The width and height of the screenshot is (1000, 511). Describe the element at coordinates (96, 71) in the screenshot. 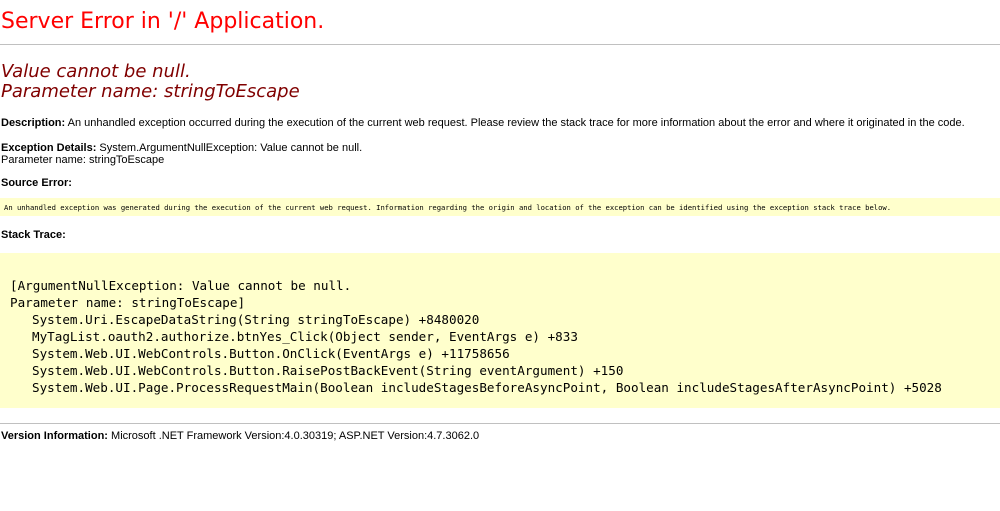

I see `error-message-line: Value cannot be null.` at that location.